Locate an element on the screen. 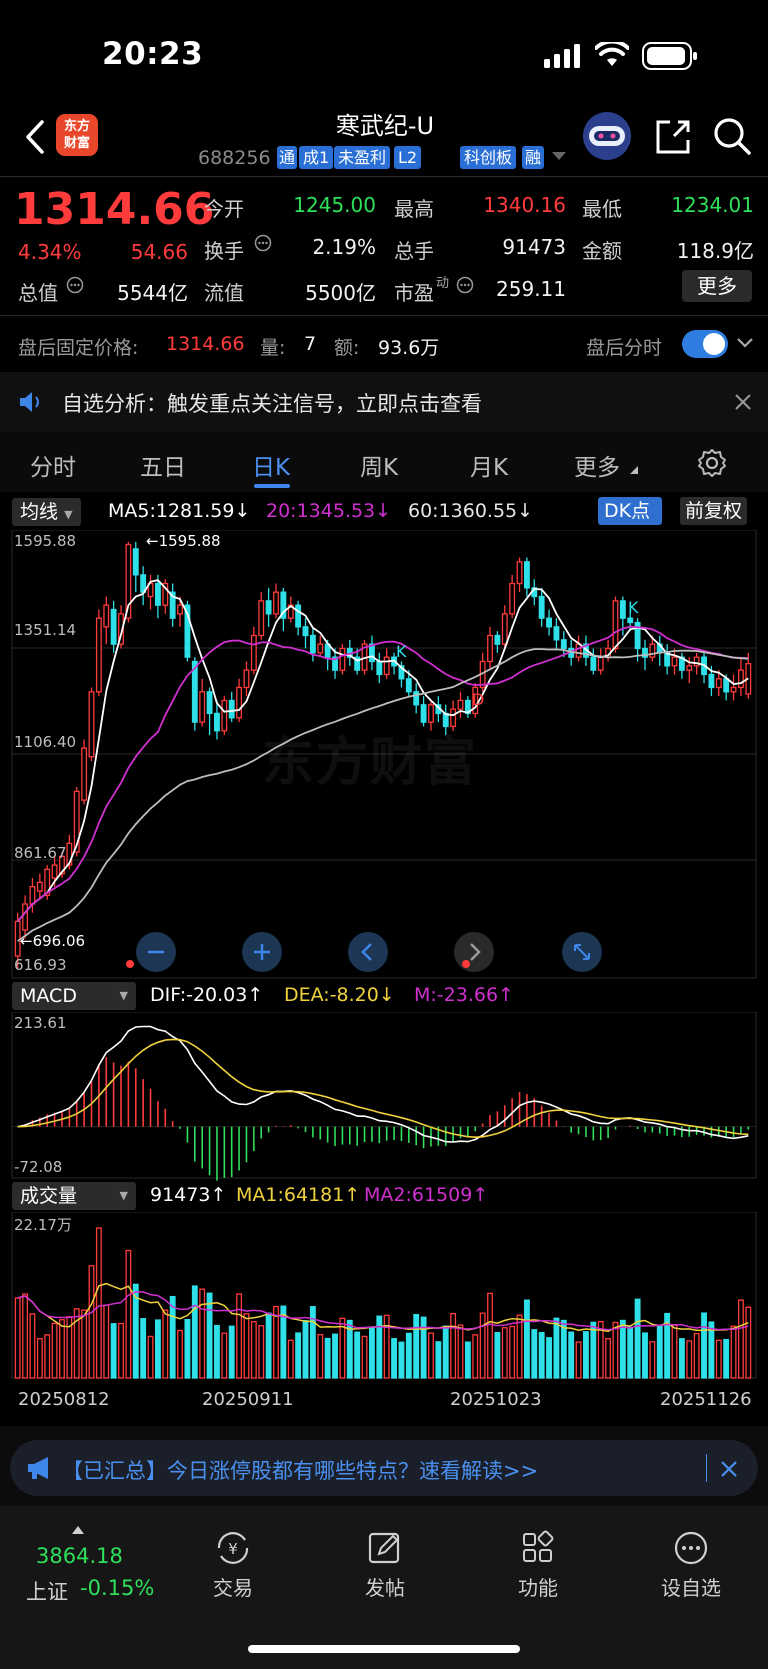 The height and width of the screenshot is (1669, 768). index-change: -0.15% is located at coordinates (117, 1588).